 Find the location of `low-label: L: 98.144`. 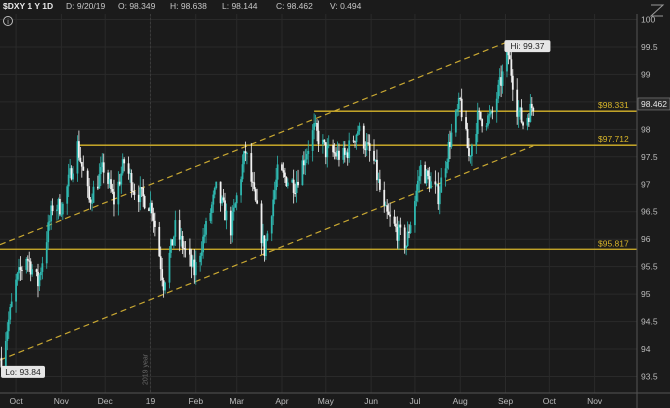

low-label: L: 98.144 is located at coordinates (240, 6).